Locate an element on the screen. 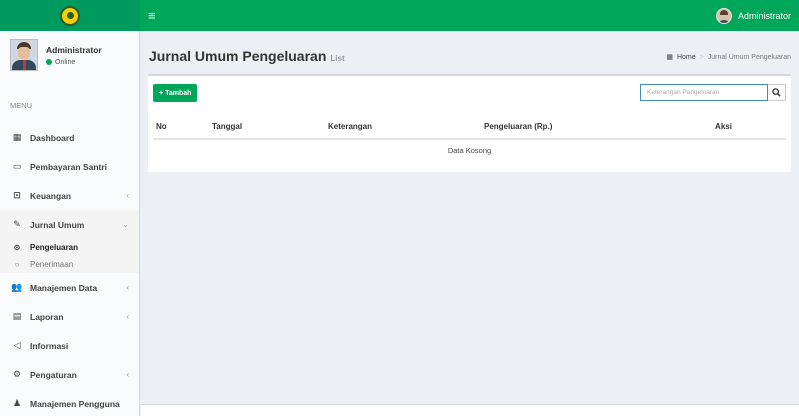 The image size is (799, 416). top-navbar: ≡ Administrator is located at coordinates (469, 15).